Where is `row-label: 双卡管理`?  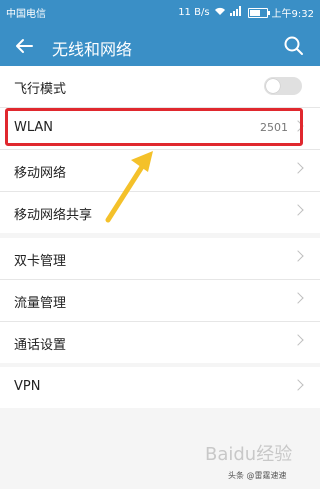
row-label: 双卡管理 is located at coordinates (40, 261).